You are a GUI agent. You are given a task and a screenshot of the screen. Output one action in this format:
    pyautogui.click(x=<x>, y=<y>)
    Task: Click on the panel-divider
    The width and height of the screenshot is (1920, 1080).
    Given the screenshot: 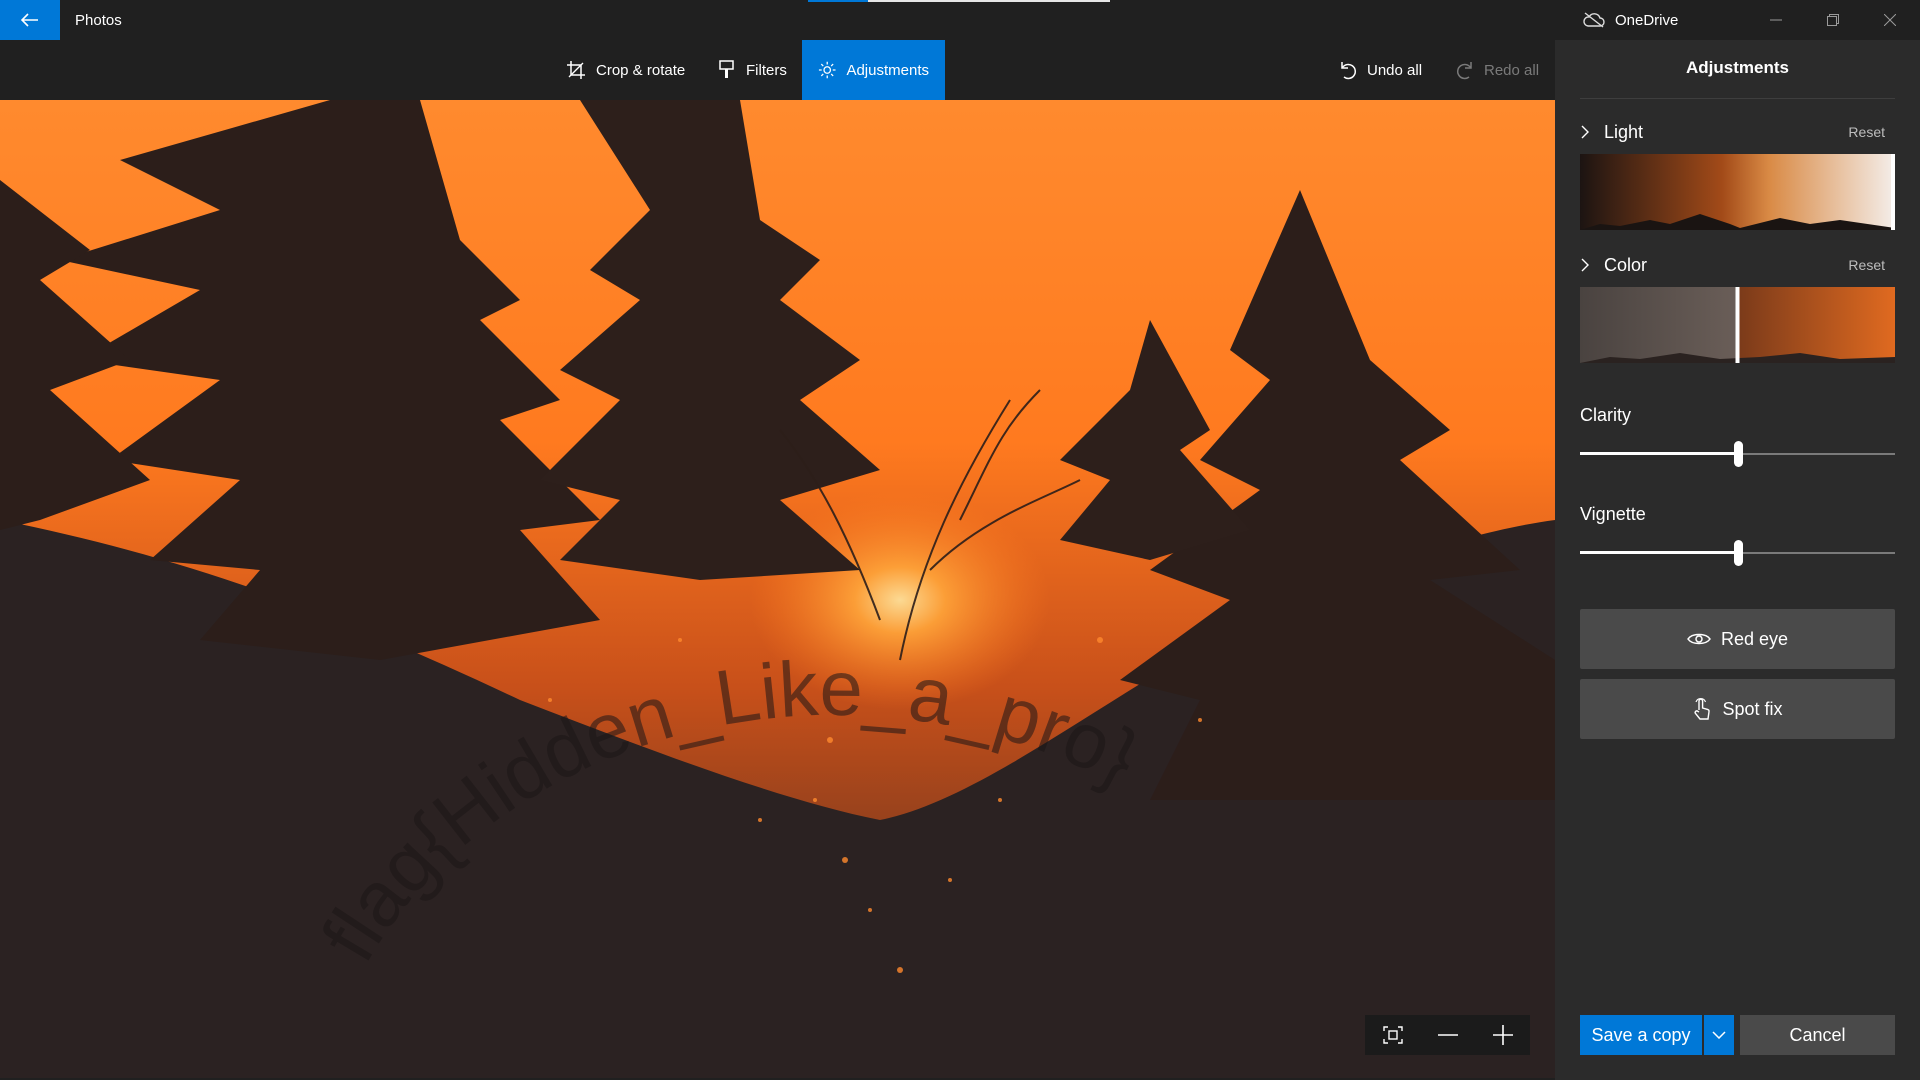 What is the action you would take?
    pyautogui.click(x=1737, y=98)
    